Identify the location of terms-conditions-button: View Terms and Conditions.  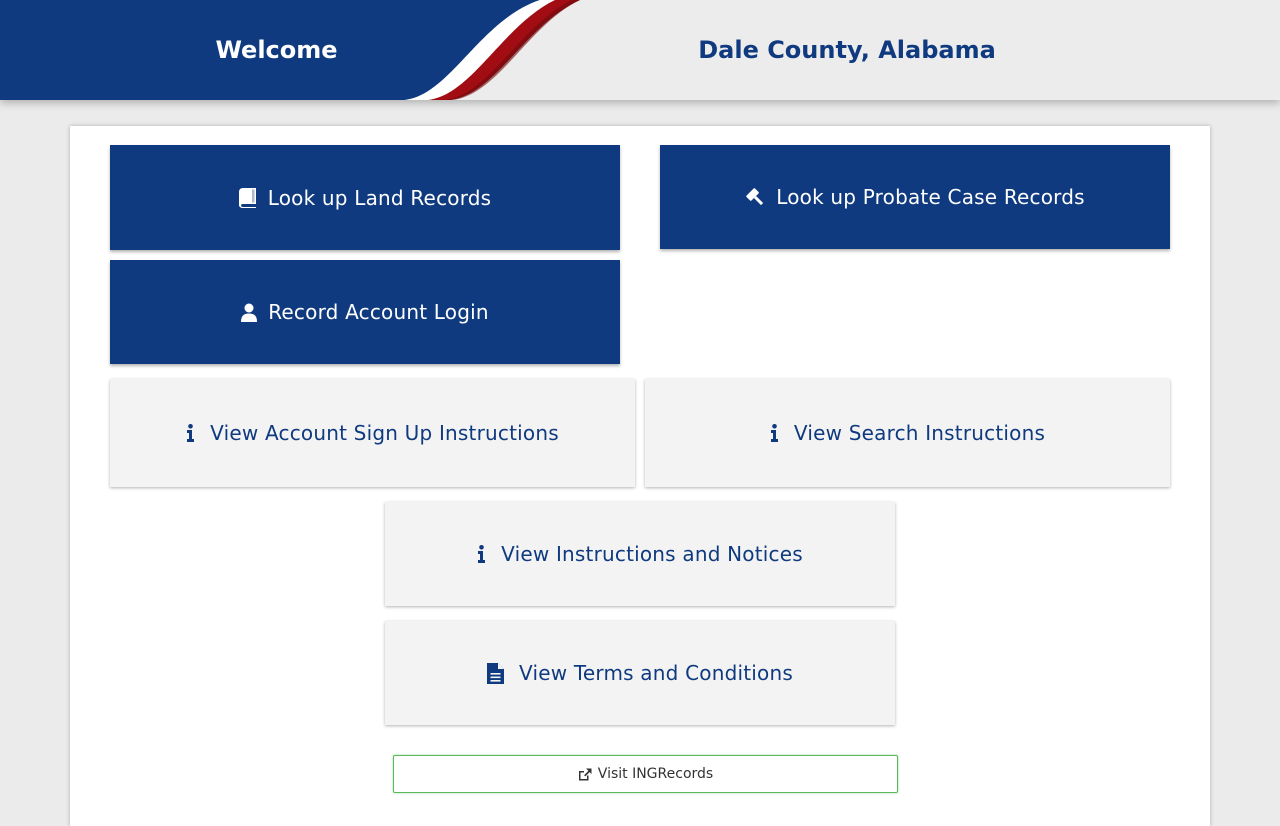
(640, 673).